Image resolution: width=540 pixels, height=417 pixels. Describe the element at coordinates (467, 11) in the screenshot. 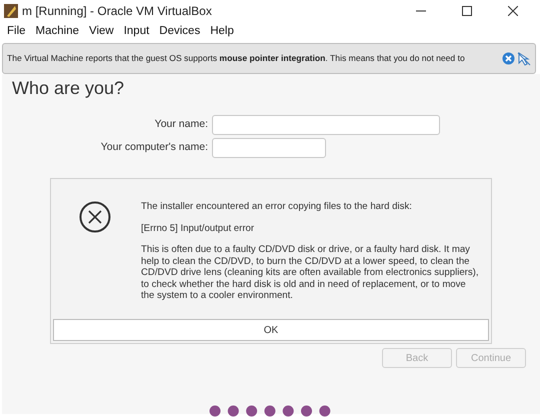

I see `maximize-icon` at that location.